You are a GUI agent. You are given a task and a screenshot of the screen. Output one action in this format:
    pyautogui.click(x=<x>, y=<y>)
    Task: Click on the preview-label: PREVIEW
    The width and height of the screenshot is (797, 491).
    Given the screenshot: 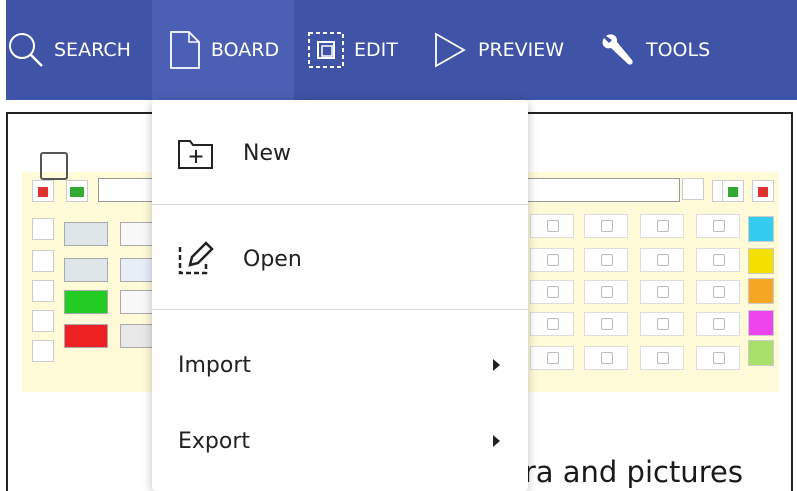 What is the action you would take?
    pyautogui.click(x=521, y=50)
    